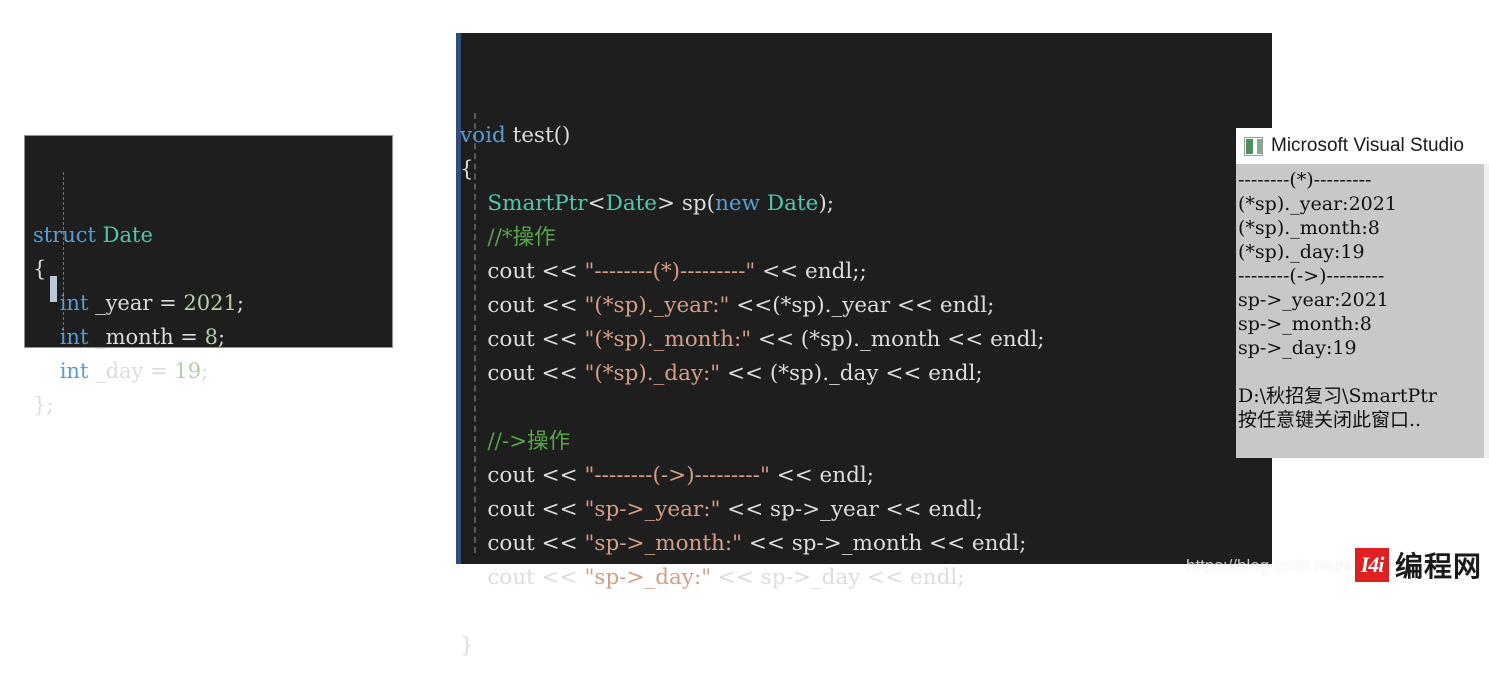  What do you see at coordinates (884, 543) in the screenshot?
I see `code-token: << sp->_month << endl;` at bounding box center [884, 543].